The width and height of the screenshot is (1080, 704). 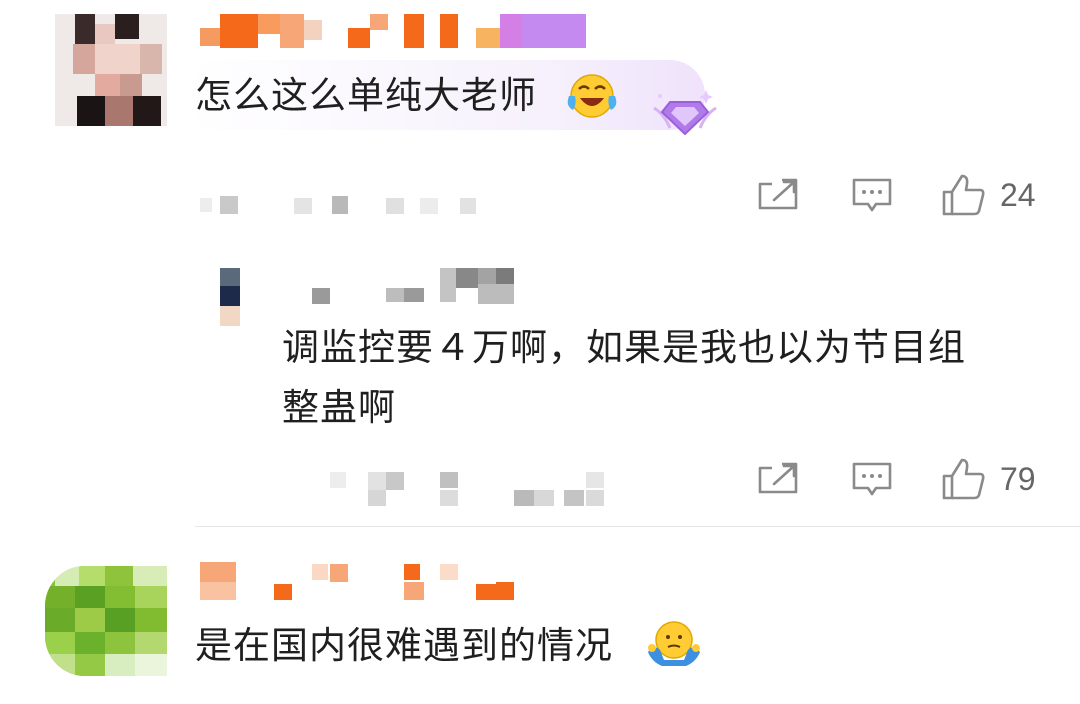 I want to click on divider, so click(x=637, y=526).